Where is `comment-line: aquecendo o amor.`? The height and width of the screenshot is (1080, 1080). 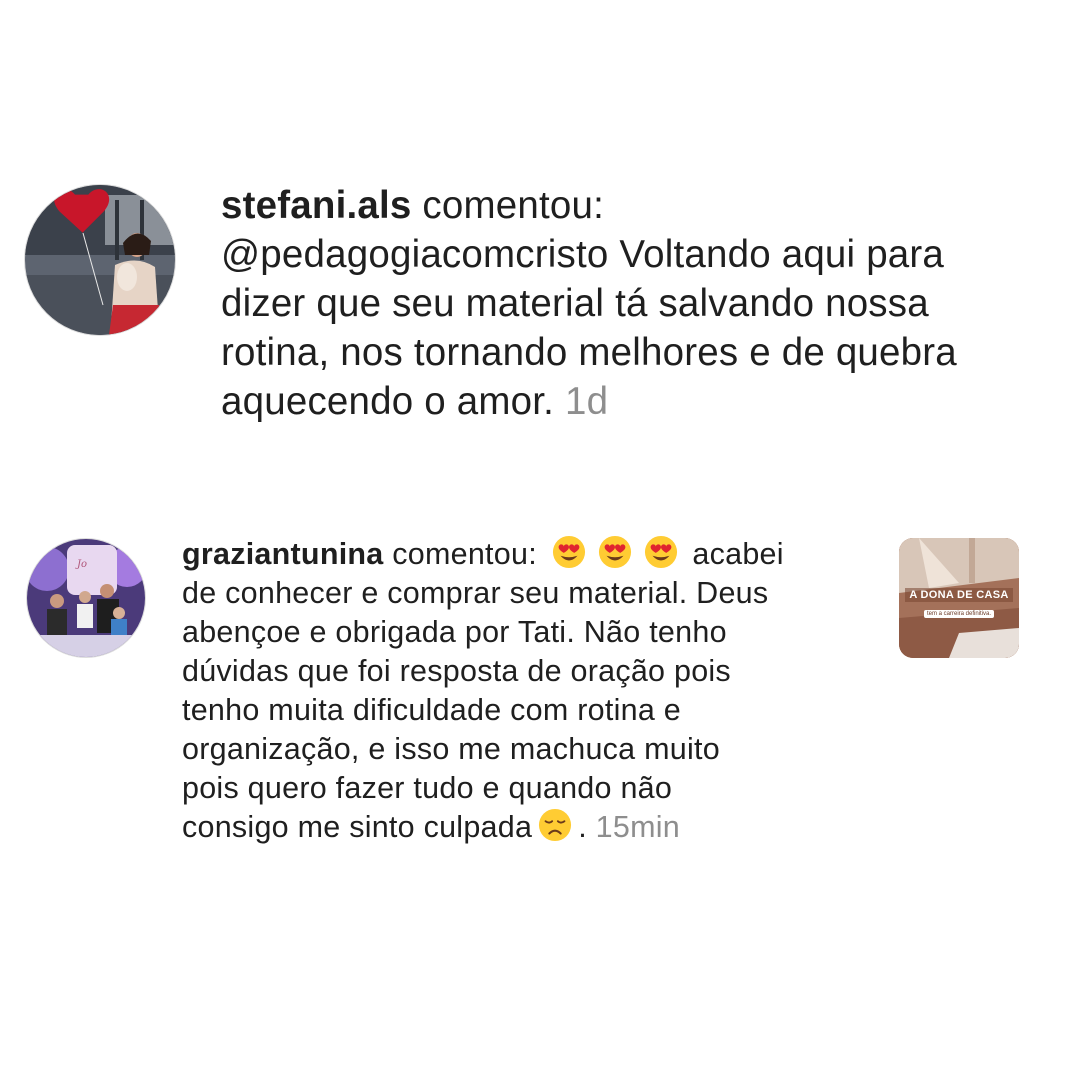 comment-line: aquecendo o amor. is located at coordinates (388, 401).